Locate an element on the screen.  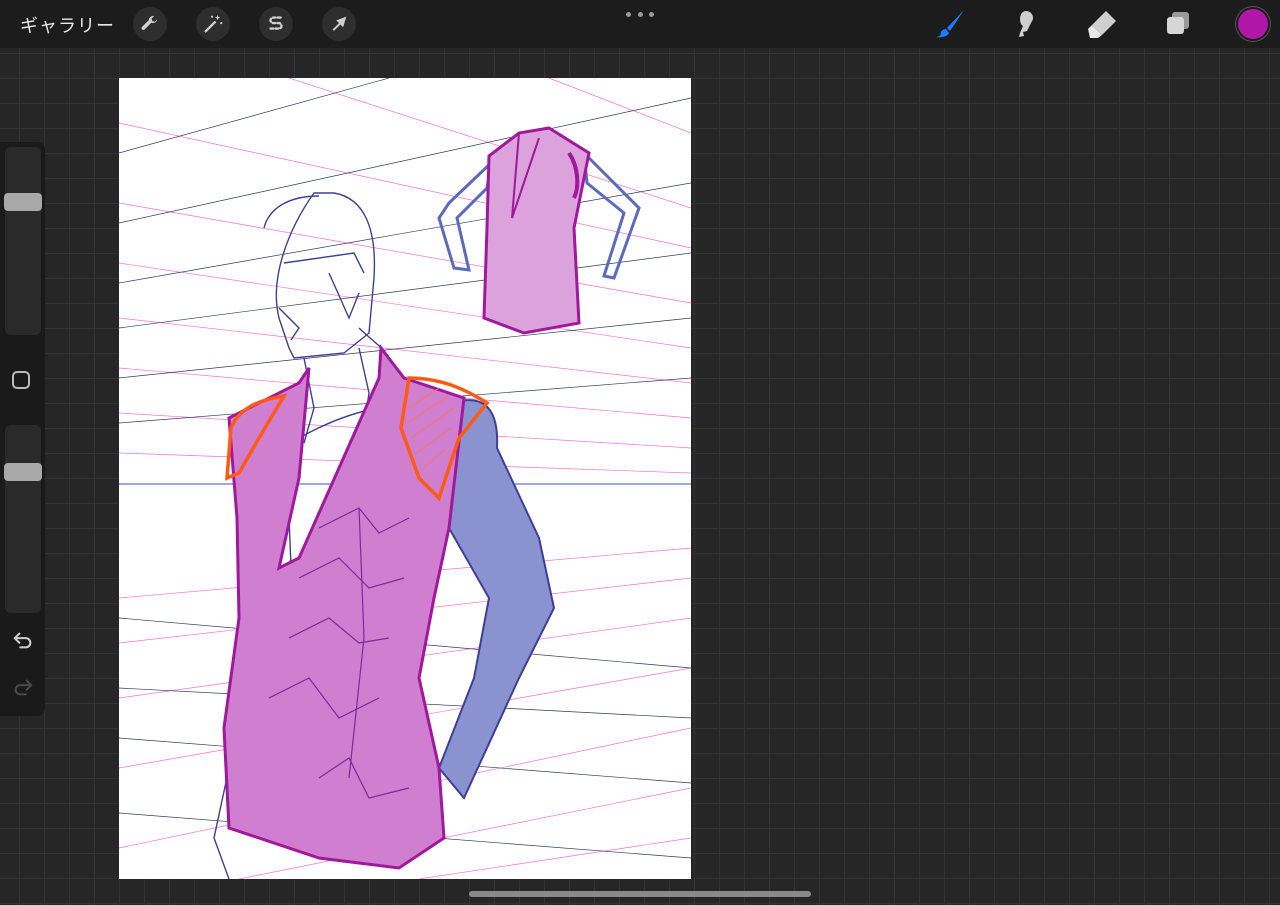
arrow-cursor-icon is located at coordinates (339, 23).